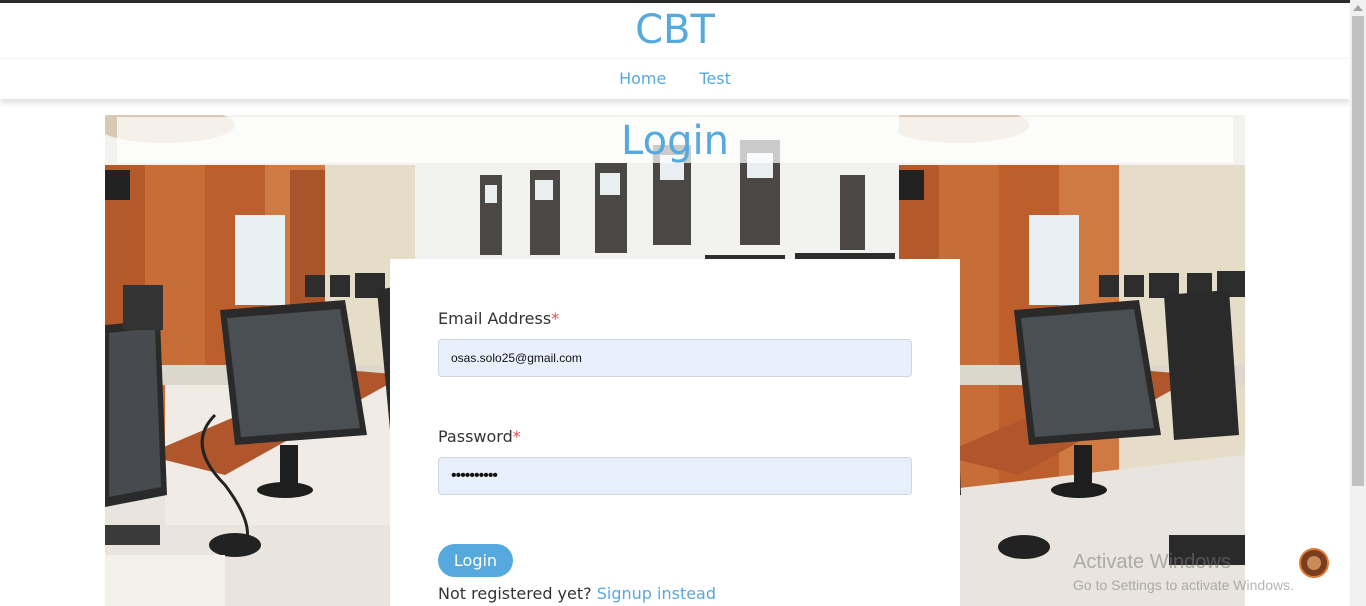 The image size is (1366, 606). Describe the element at coordinates (475, 436) in the screenshot. I see `password-label-text: Password` at that location.